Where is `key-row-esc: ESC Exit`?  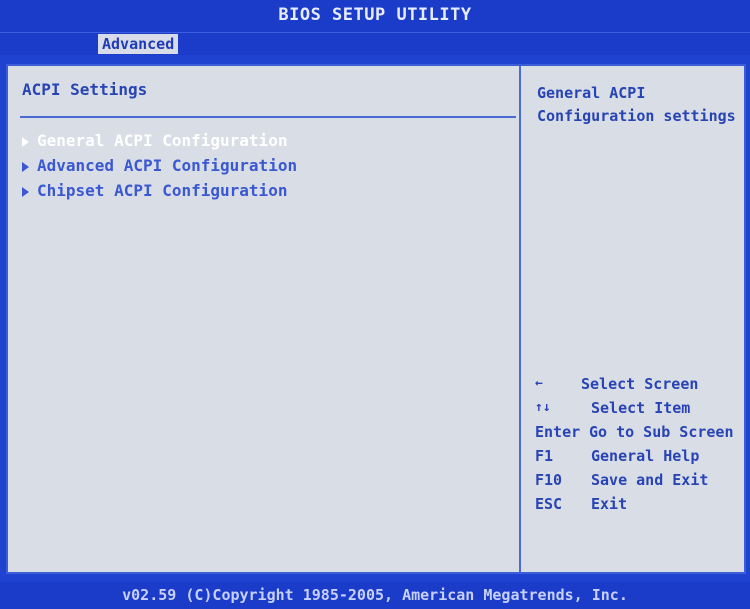
key-row-esc: ESC Exit is located at coordinates (639, 504).